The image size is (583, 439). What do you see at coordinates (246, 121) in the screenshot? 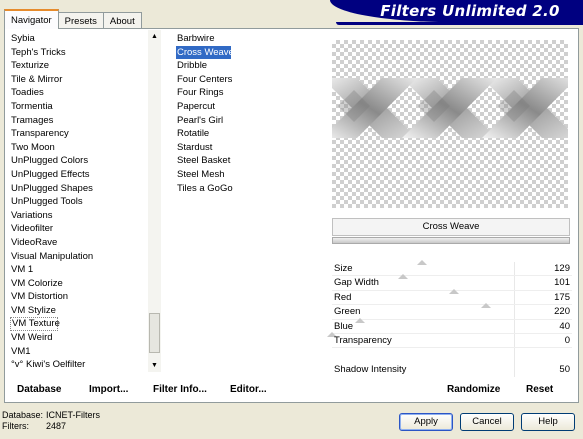
I see `filter-item: Pearl's Girl` at bounding box center [246, 121].